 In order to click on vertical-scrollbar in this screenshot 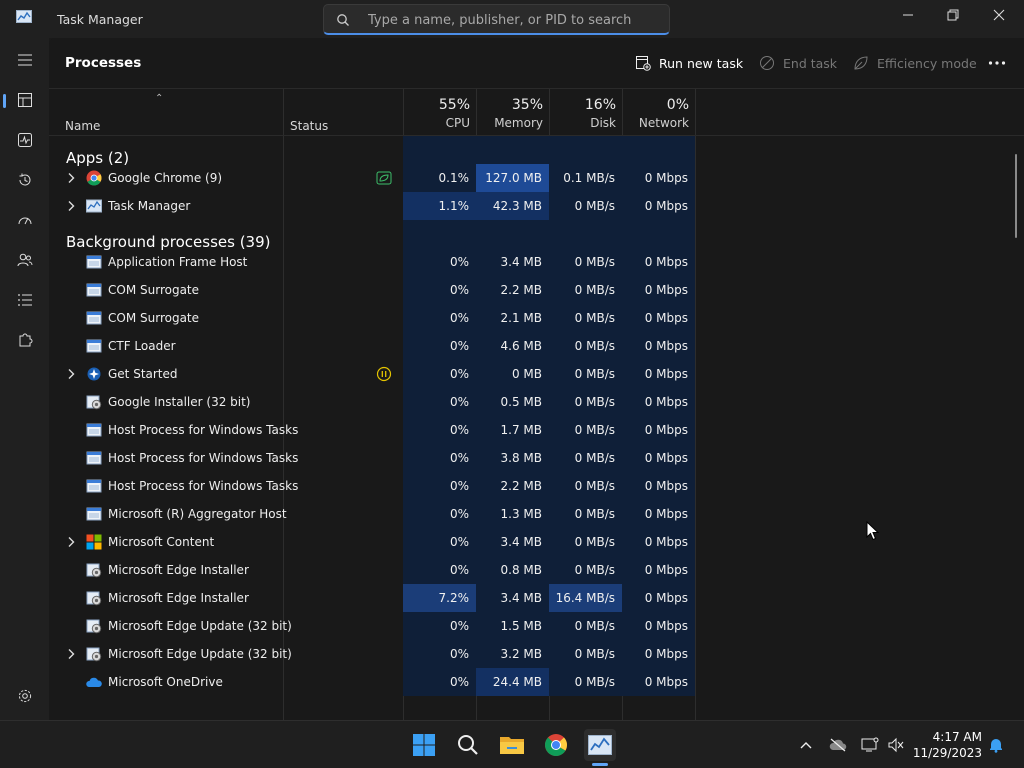, I will do `click(1016, 196)`.